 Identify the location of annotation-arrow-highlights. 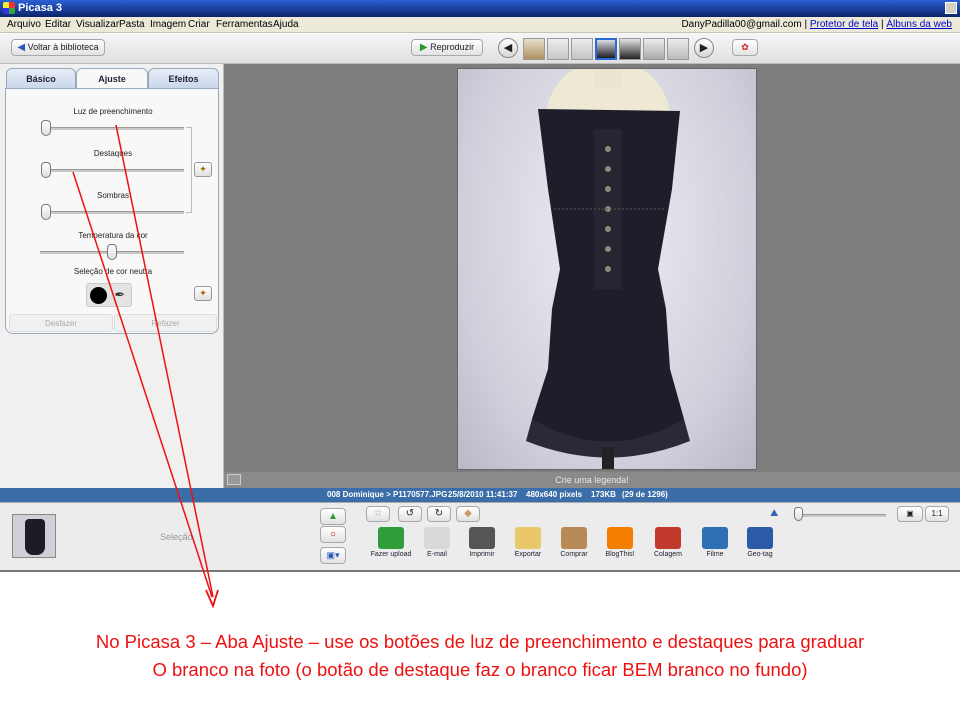
(142, 384).